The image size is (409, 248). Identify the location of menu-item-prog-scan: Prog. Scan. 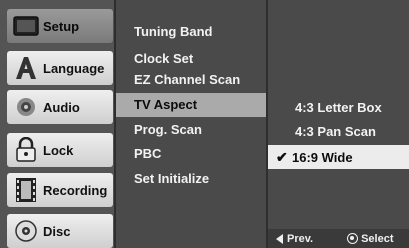
(168, 129).